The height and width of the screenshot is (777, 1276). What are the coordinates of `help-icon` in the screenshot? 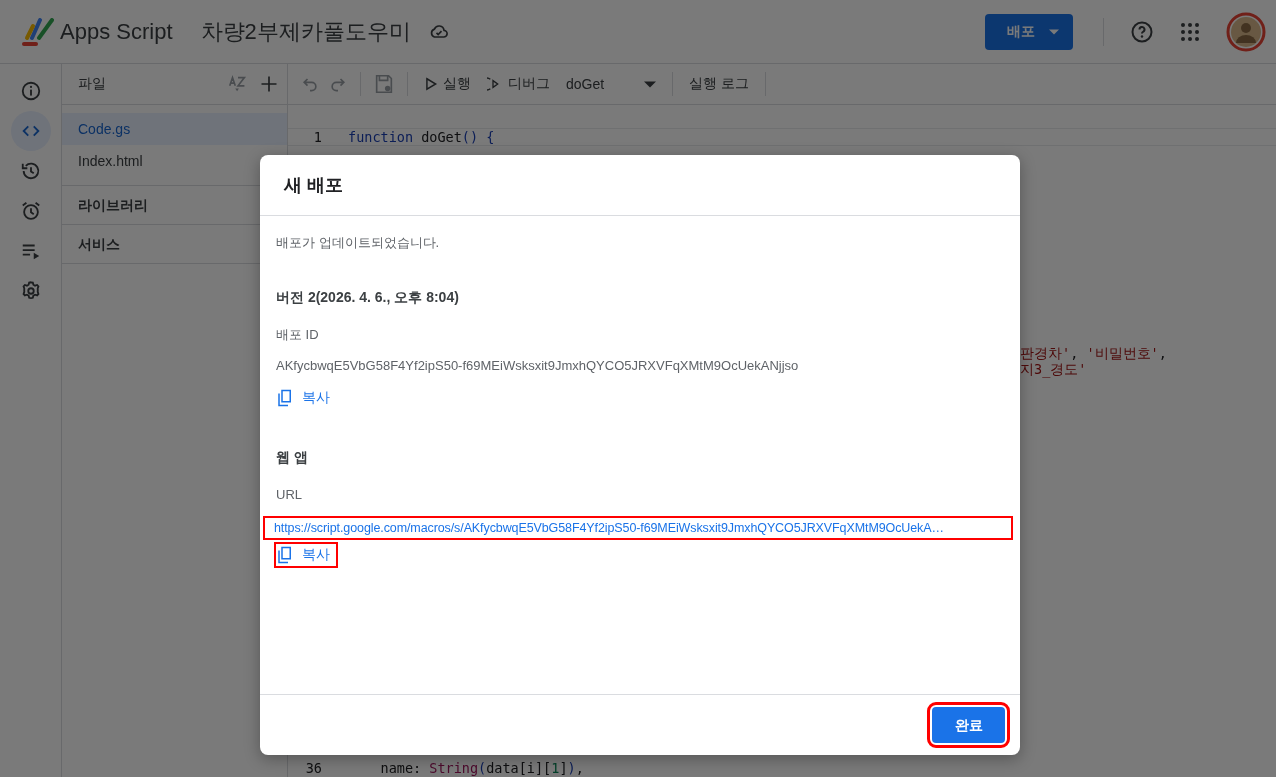 It's located at (1142, 31).